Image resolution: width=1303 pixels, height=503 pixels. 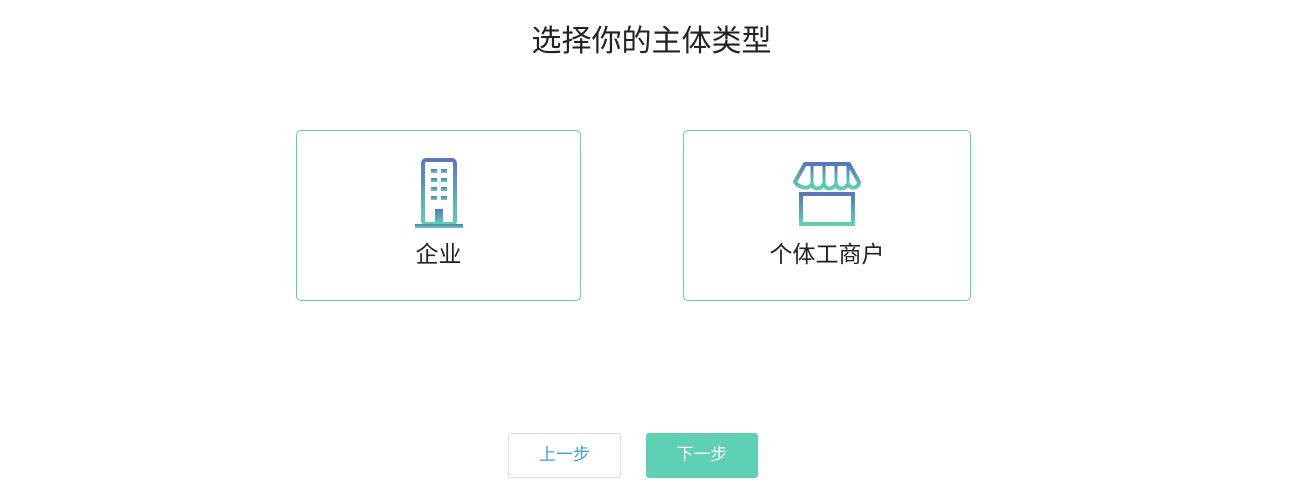 I want to click on option-card-enterprise: 企业, so click(x=438, y=215).